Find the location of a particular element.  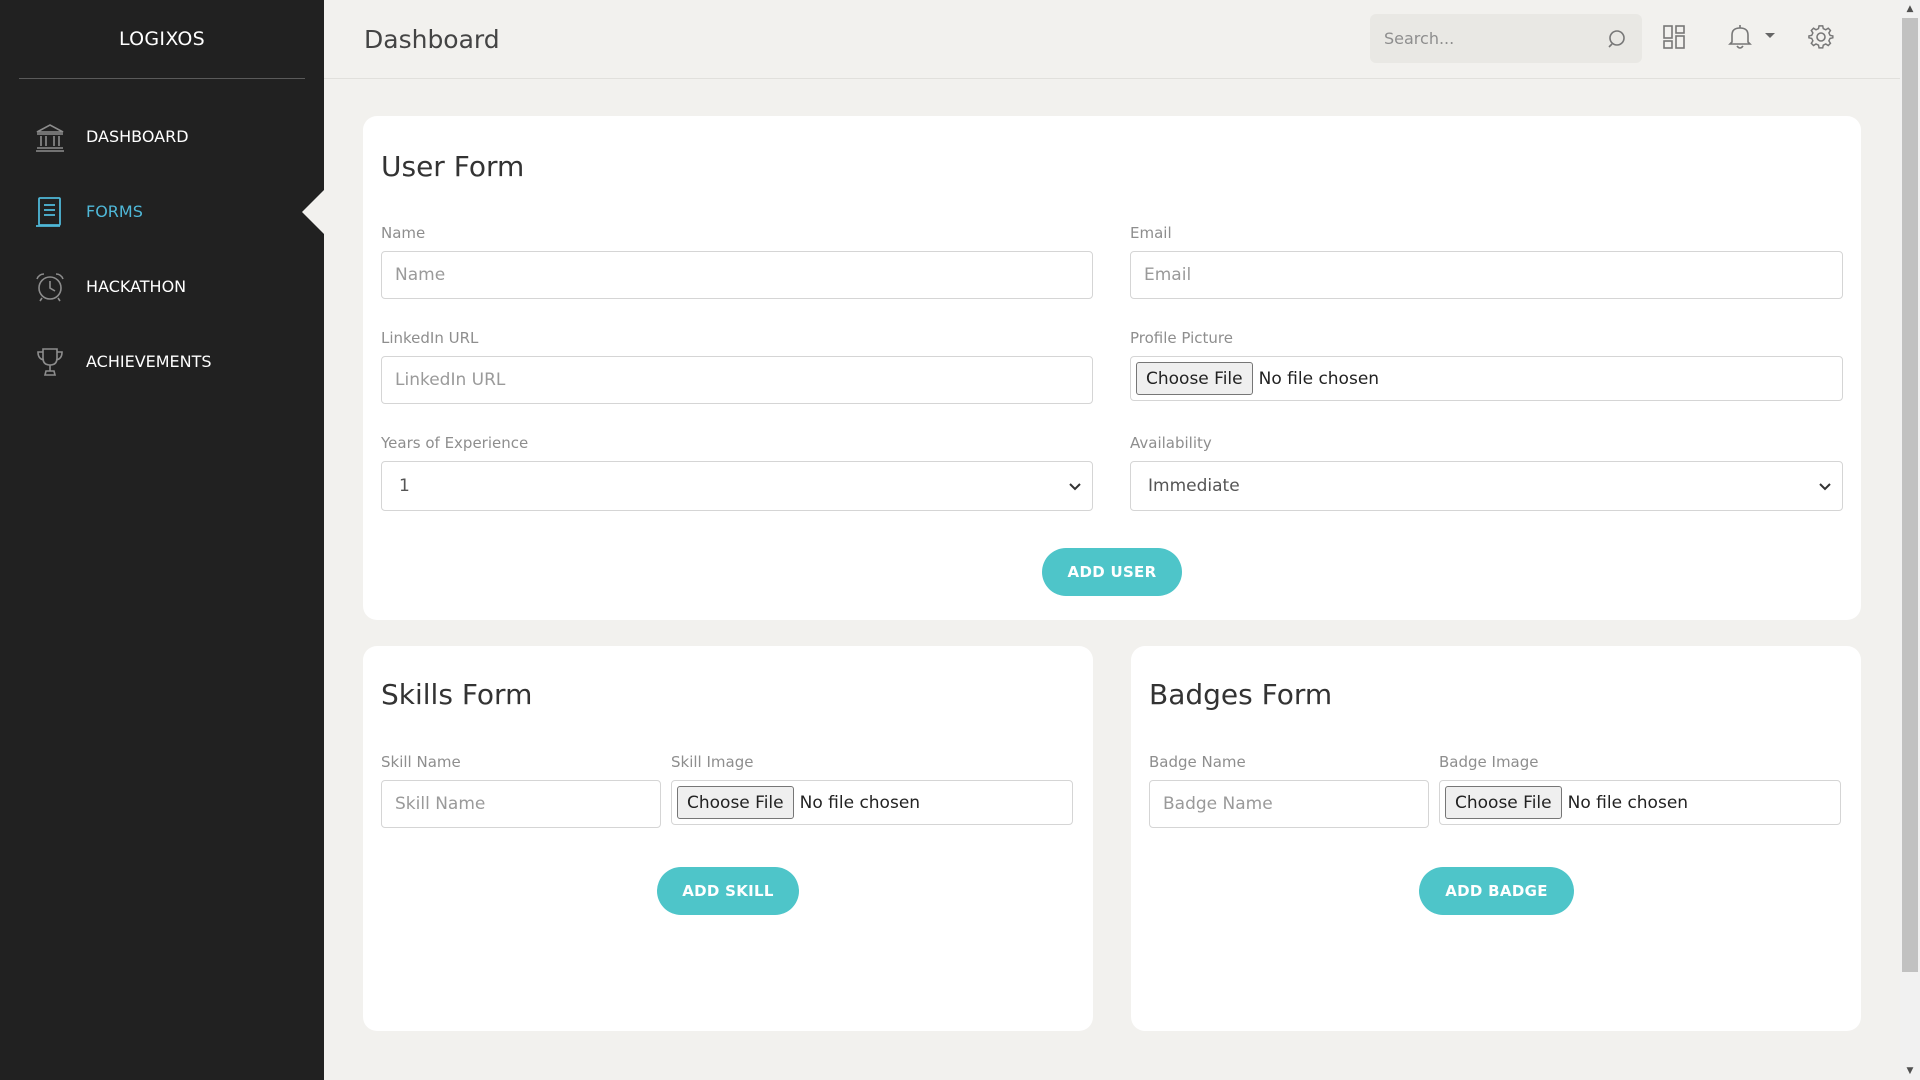

linkedin-label: LinkedIn URL is located at coordinates (430, 338).